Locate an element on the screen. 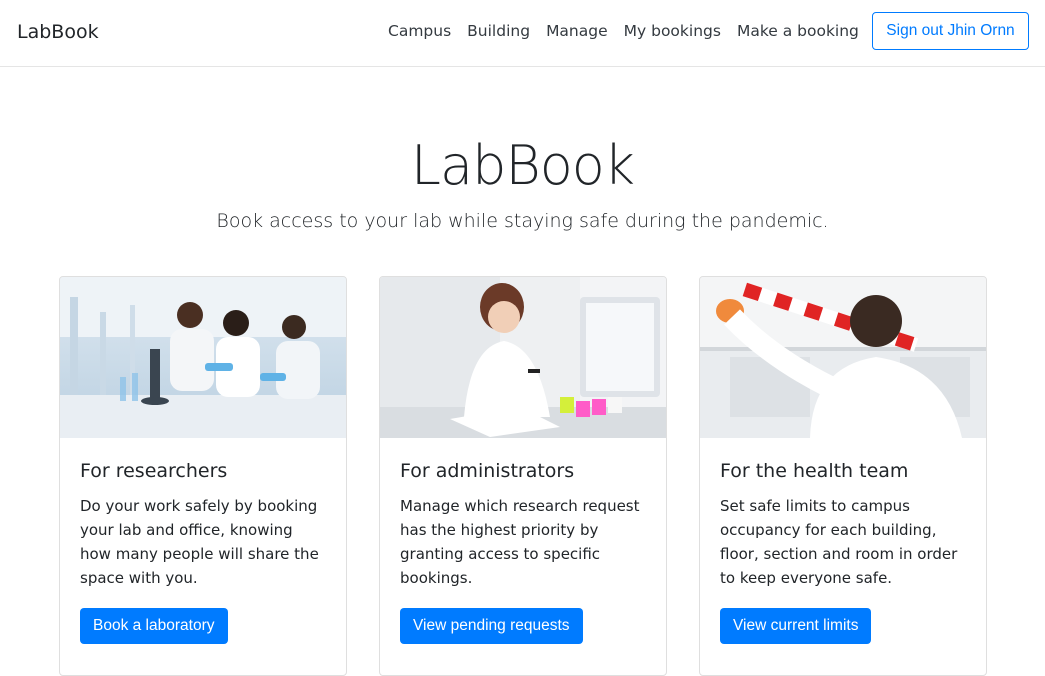 Image resolution: width=1045 pixels, height=676 pixels. card-title: For the health team is located at coordinates (814, 471).